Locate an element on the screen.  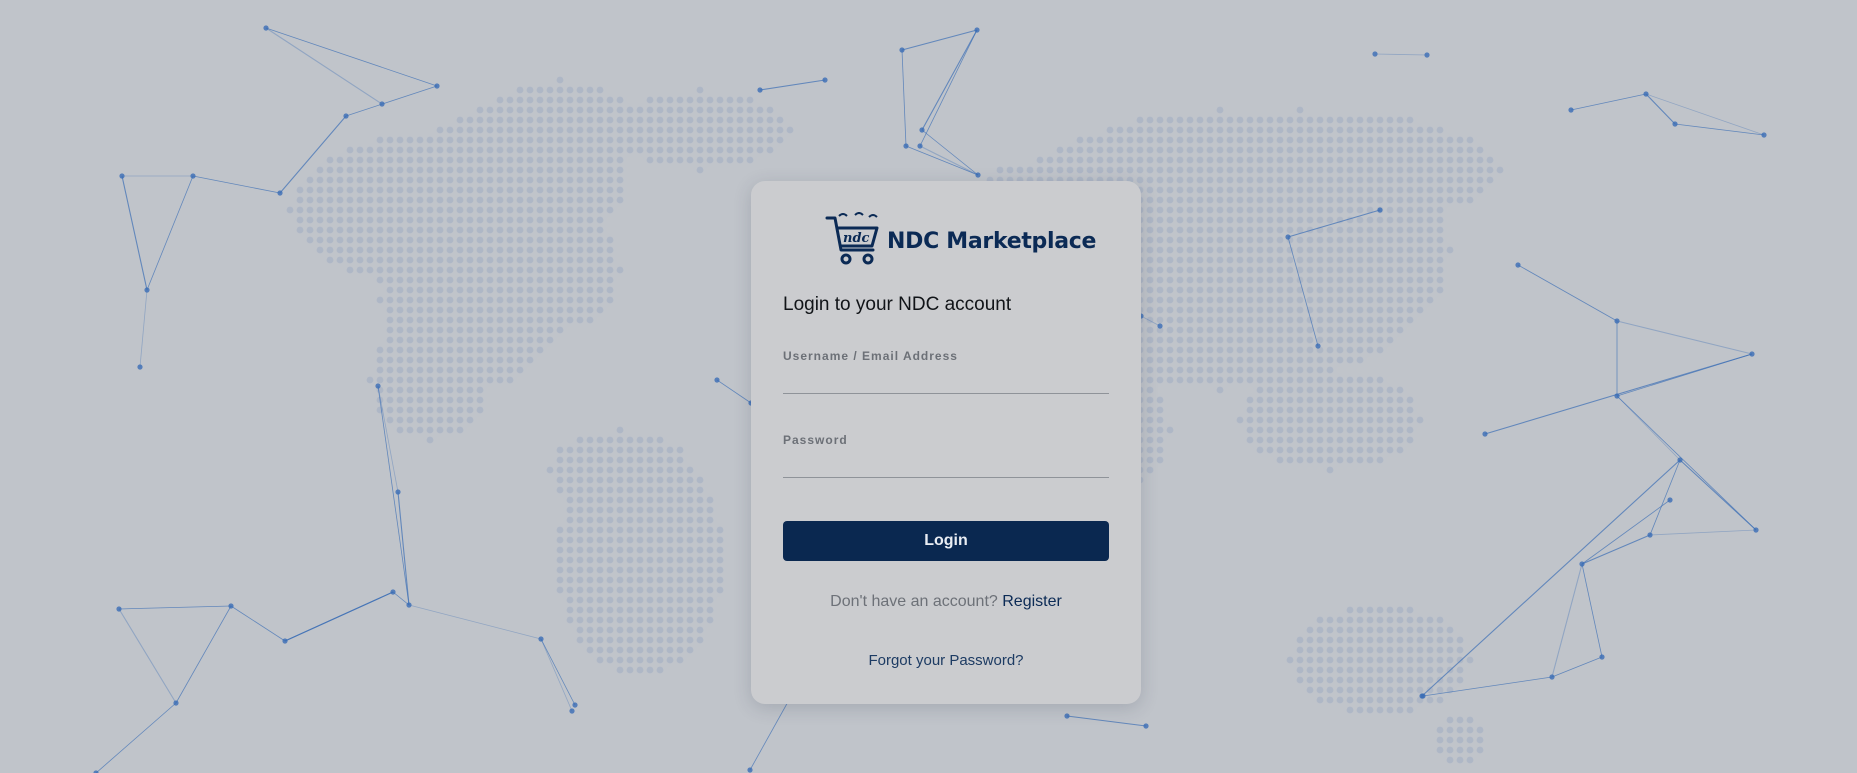
forgot-password-link: Forgot your Password? is located at coordinates (945, 660).